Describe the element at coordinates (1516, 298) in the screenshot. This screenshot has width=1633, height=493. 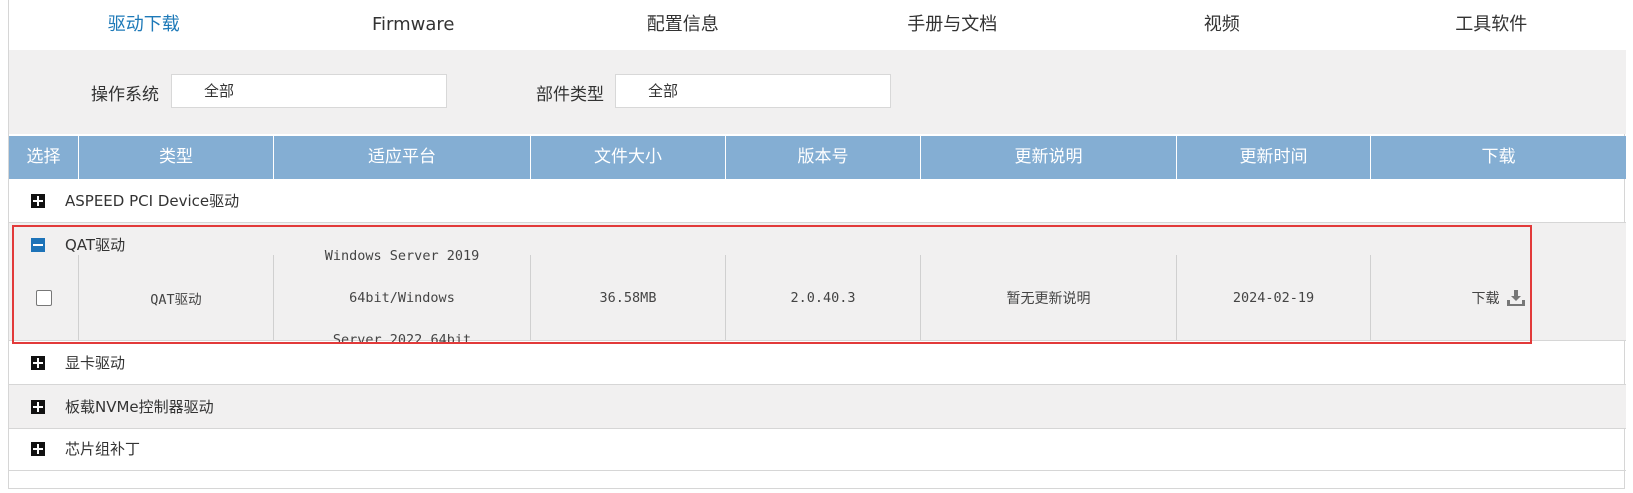
I see `download-icon` at that location.